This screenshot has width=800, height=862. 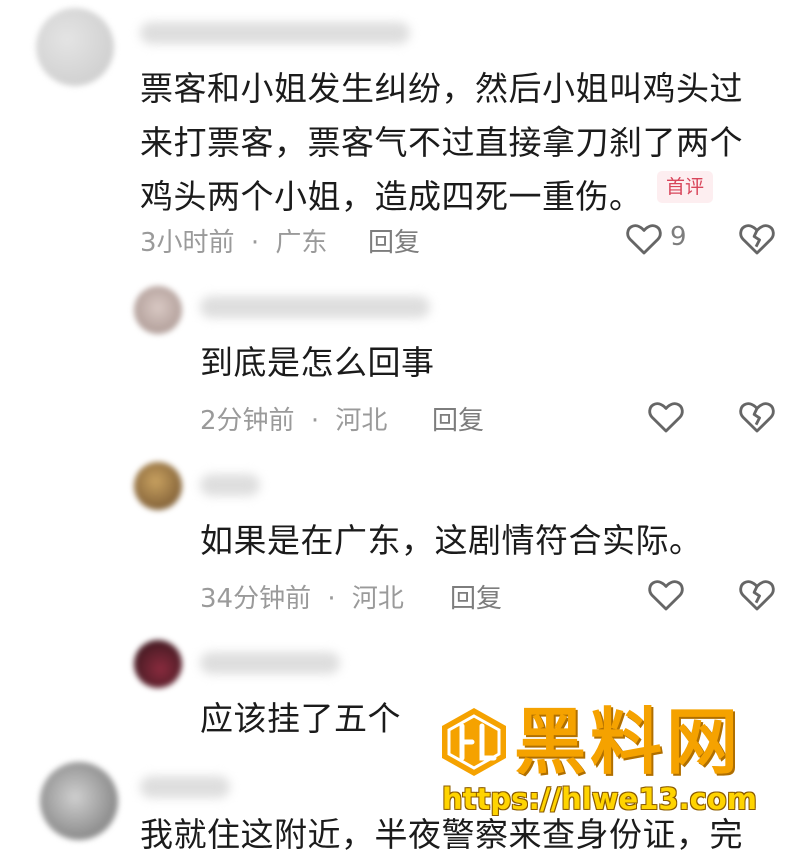 I want to click on comment-time: 2分钟前, so click(x=247, y=421).